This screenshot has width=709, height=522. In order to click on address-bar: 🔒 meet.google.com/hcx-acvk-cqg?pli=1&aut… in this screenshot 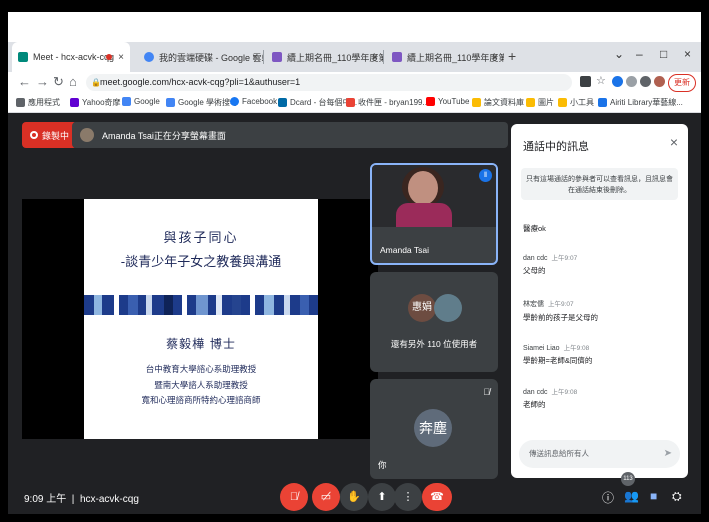, I will do `click(329, 82)`.